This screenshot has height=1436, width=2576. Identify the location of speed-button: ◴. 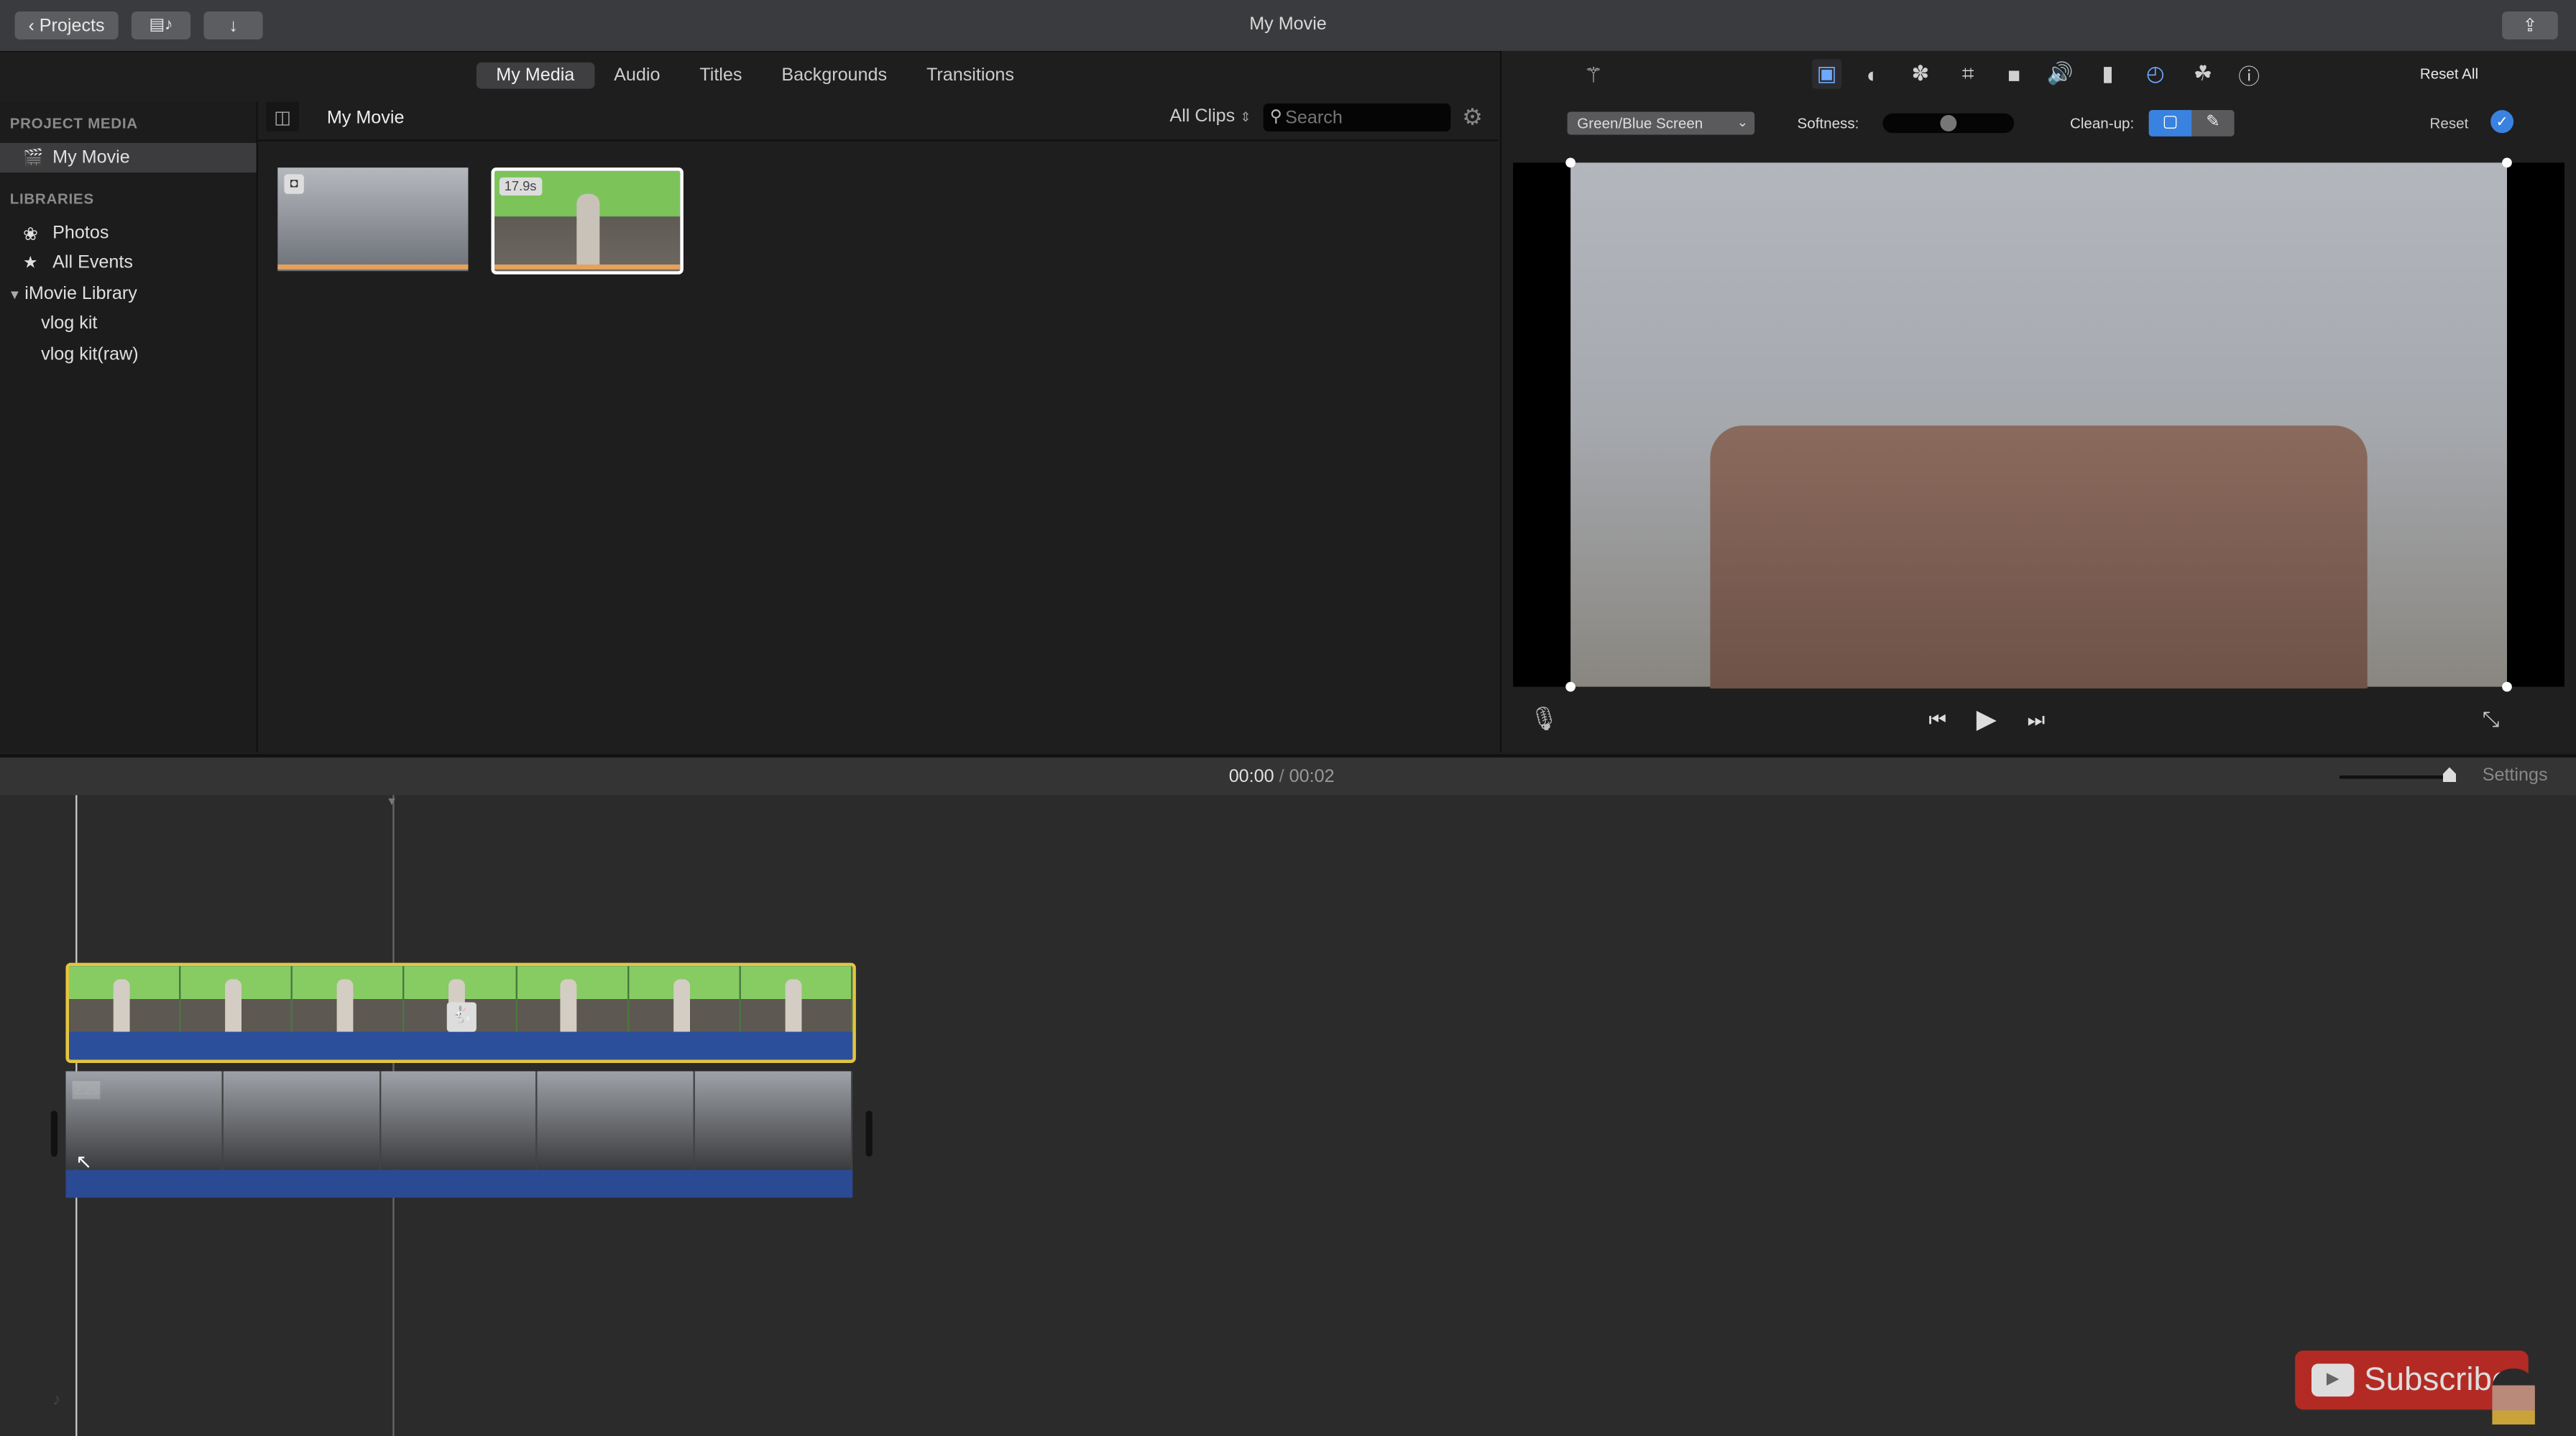
(2155, 73).